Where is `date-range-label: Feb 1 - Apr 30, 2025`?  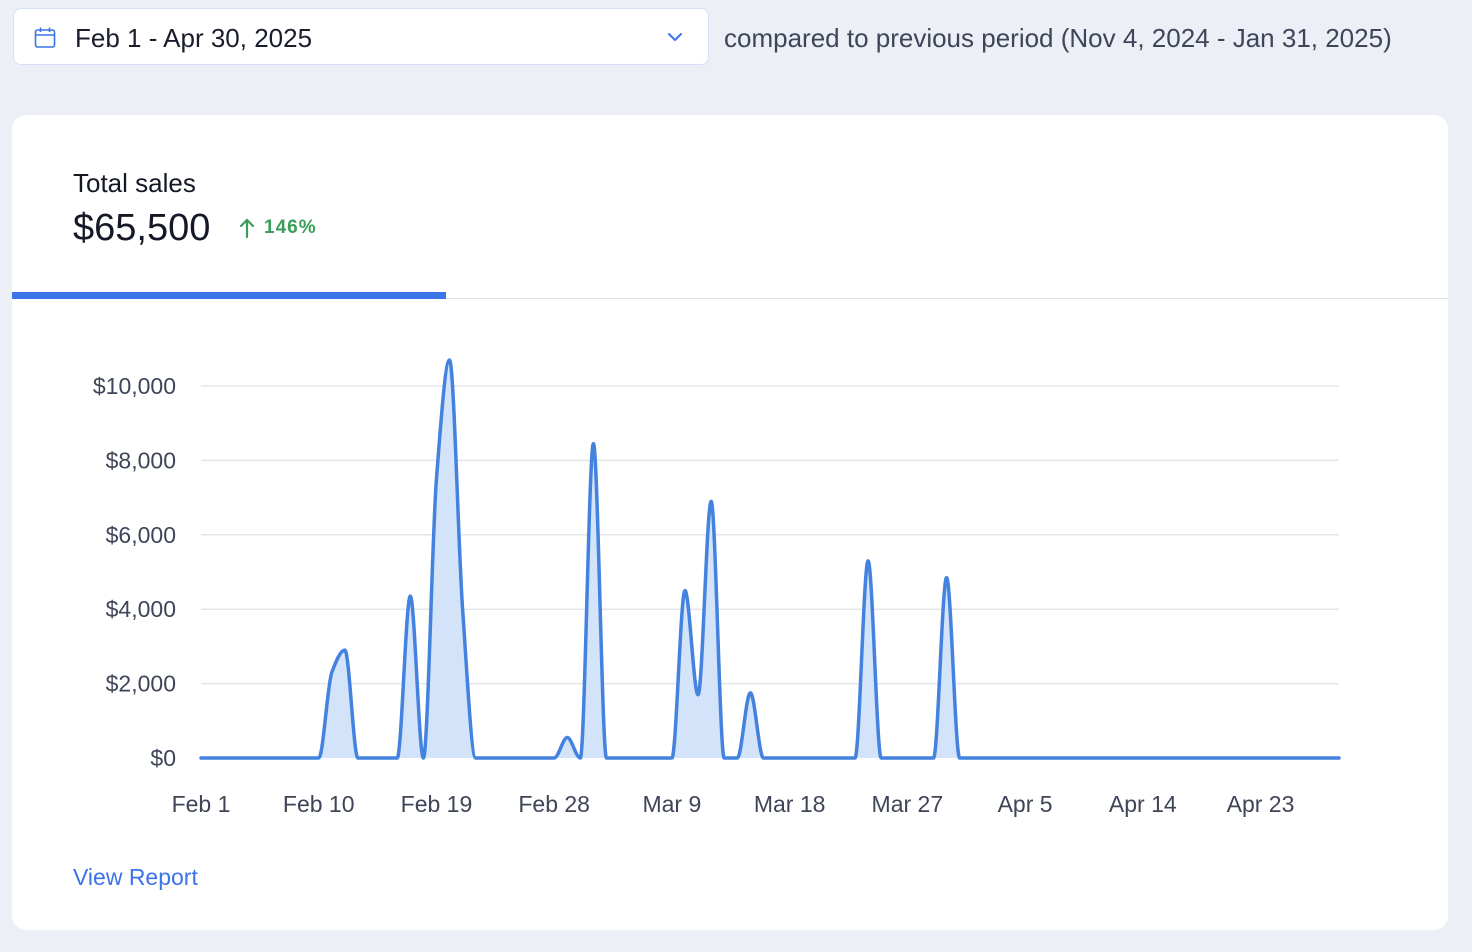
date-range-label: Feb 1 - Apr 30, 2025 is located at coordinates (194, 38).